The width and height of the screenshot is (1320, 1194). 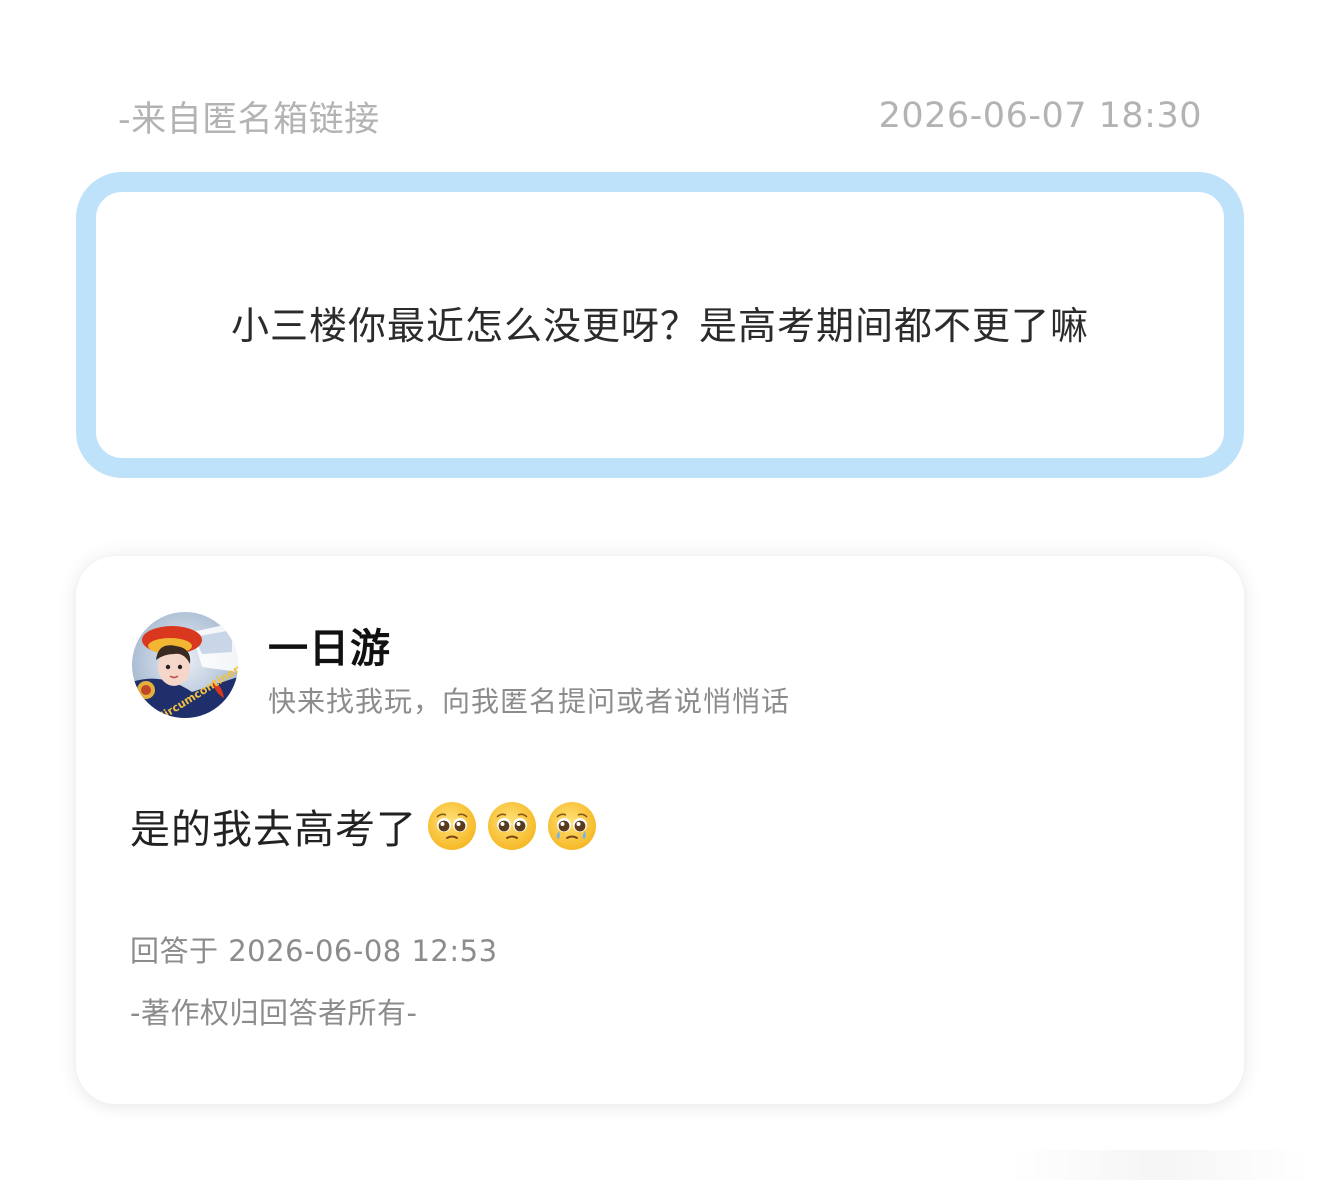 What do you see at coordinates (660, 116) in the screenshot?
I see `question-meta-row: -来自匿名箱链接 2026-06-07 18:30` at bounding box center [660, 116].